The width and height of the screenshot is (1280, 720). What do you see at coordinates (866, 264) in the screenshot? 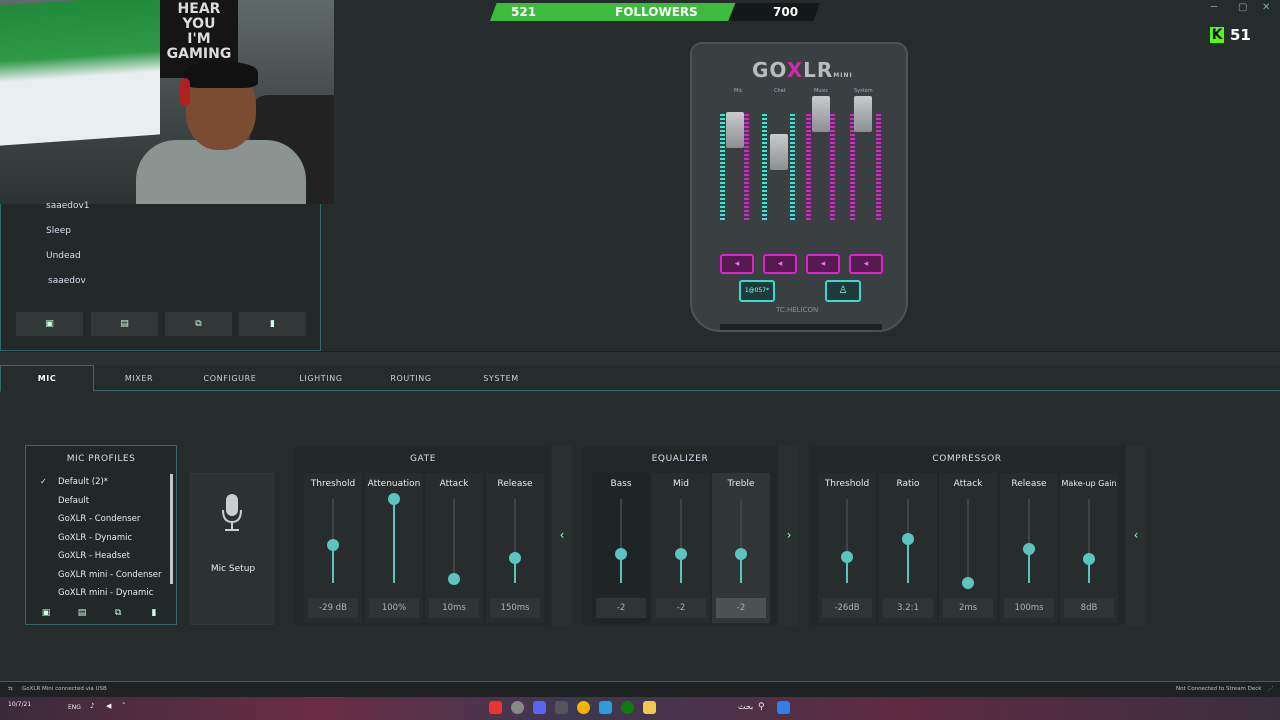
I see `mute-button-system: ◂` at bounding box center [866, 264].